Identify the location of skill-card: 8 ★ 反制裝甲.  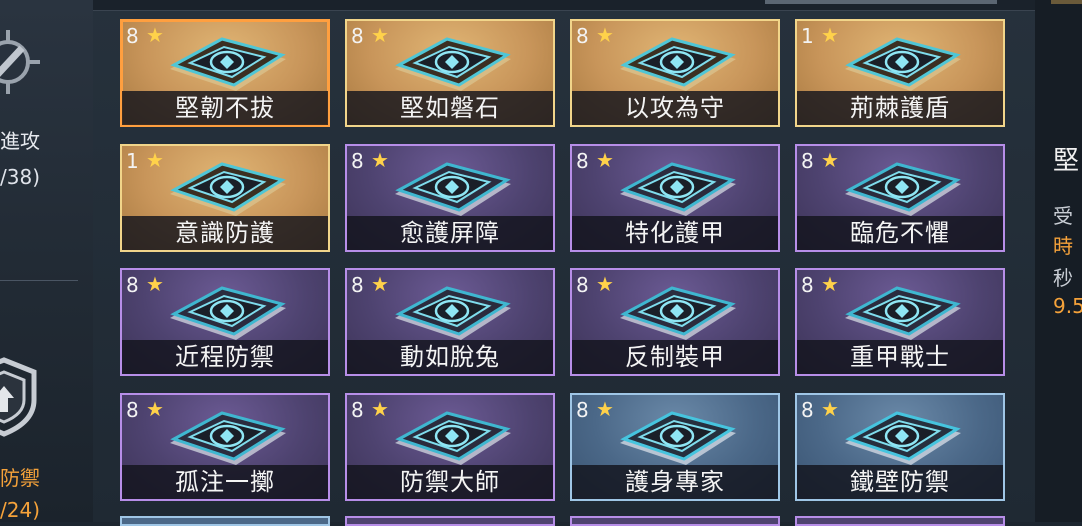
(675, 322).